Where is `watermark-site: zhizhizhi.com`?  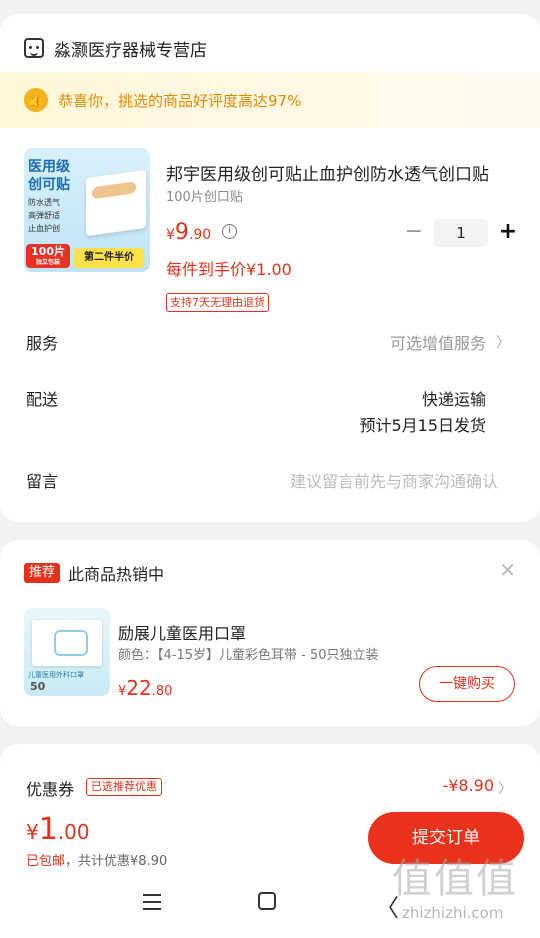
watermark-site: zhizhizhi.com is located at coordinates (453, 913).